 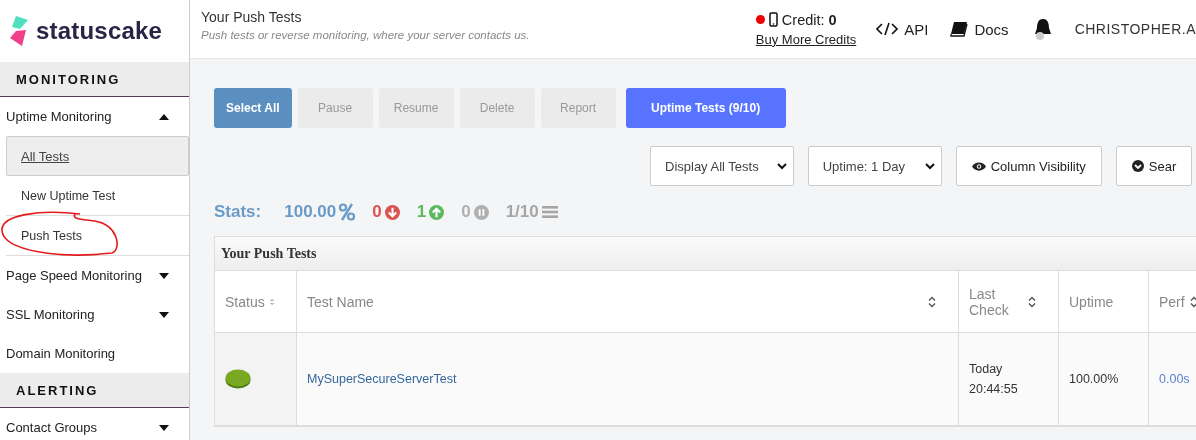 What do you see at coordinates (1042, 29) in the screenshot?
I see `bell-icon` at bounding box center [1042, 29].